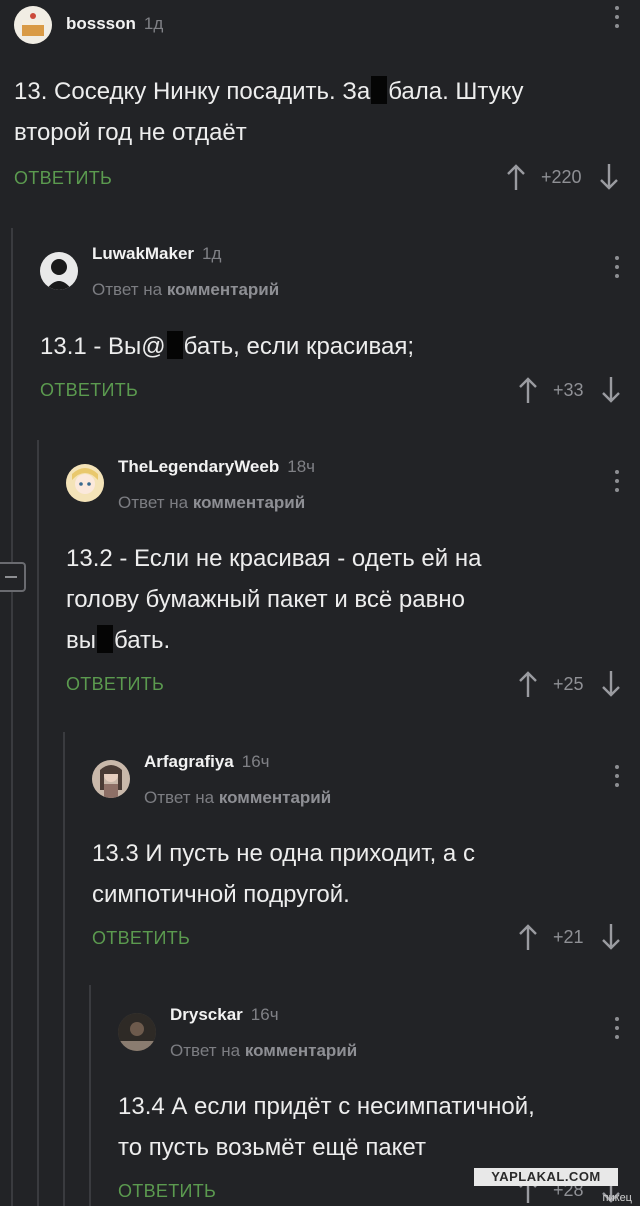  What do you see at coordinates (617, 1198) in the screenshot?
I see `corner-watermark: пикец` at bounding box center [617, 1198].